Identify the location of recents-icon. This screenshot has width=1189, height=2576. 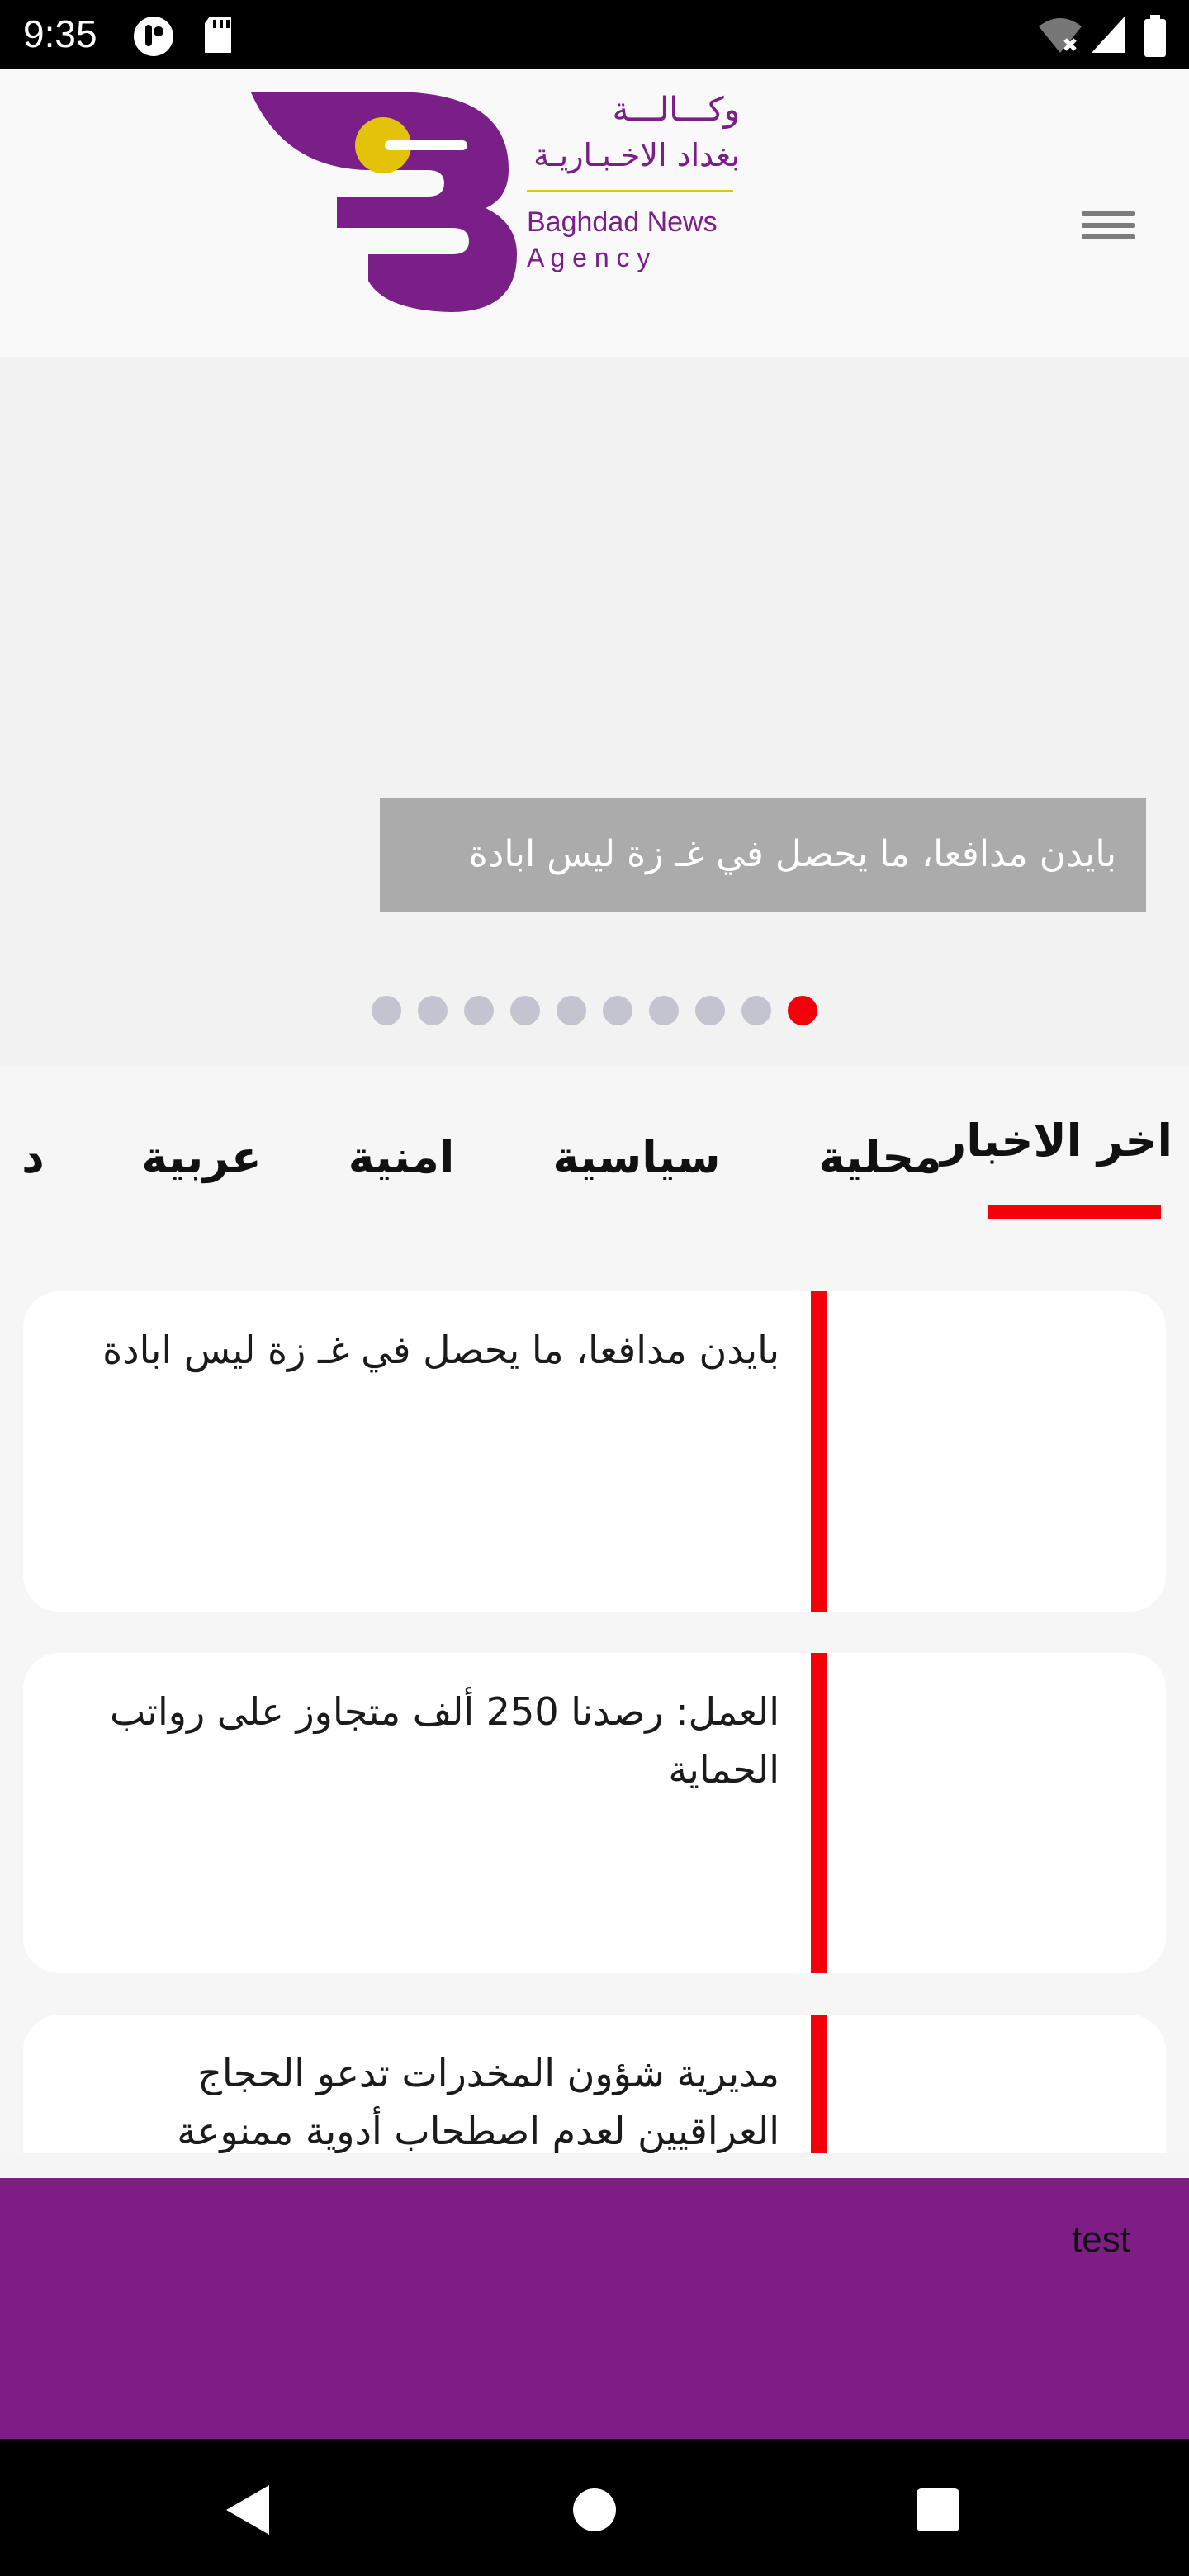
(938, 2510).